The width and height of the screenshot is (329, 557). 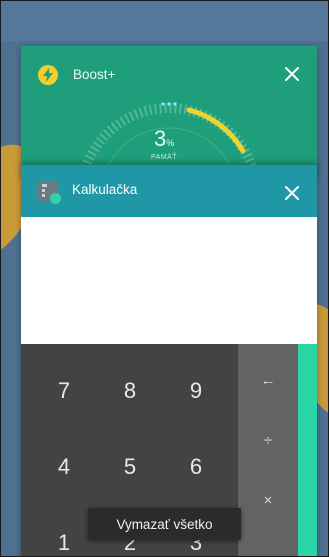 What do you see at coordinates (105, 189) in the screenshot?
I see `calculator-card-title: Kalkulačka` at bounding box center [105, 189].